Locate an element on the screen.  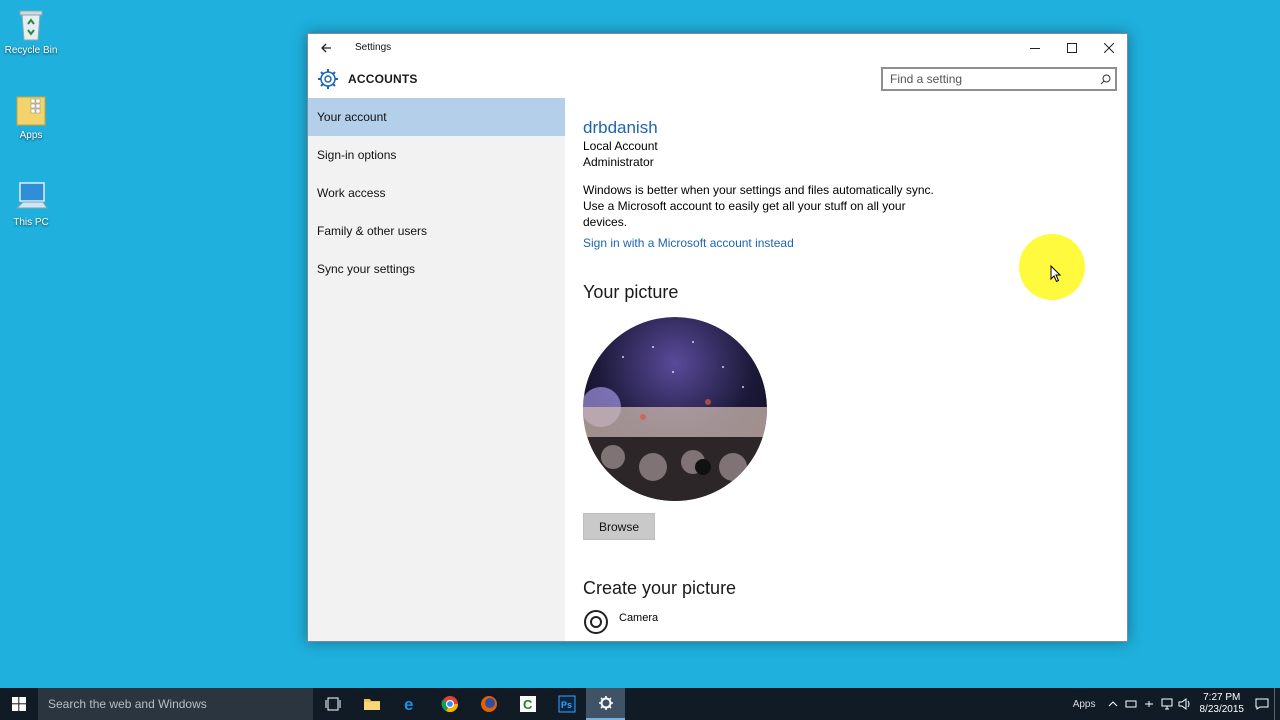
camtasia-button: C is located at coordinates (527, 704).